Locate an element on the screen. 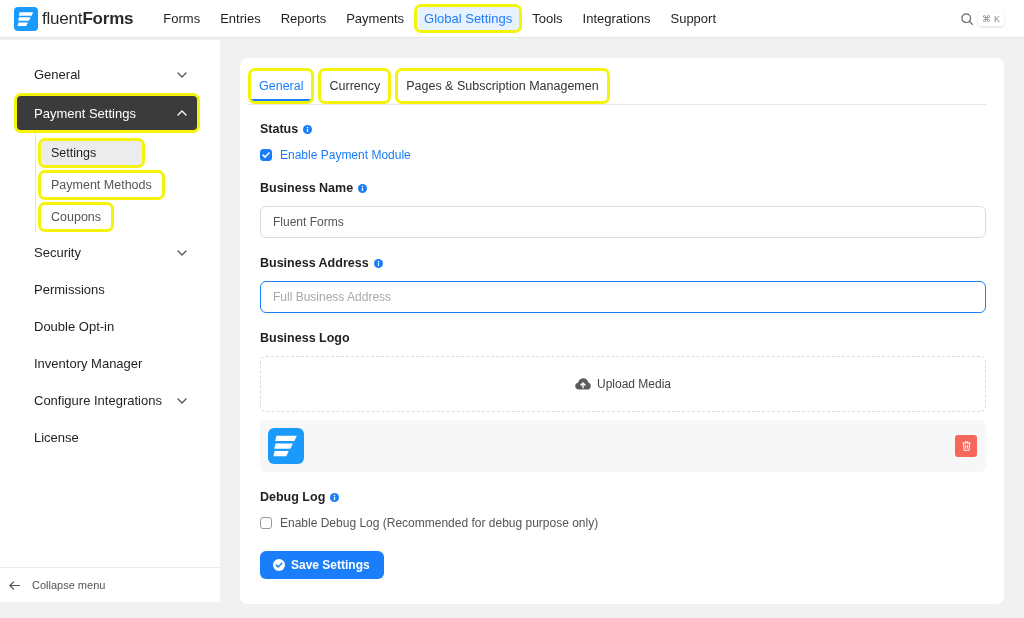 The image size is (1024, 618). collapse-menu-button: Collapse menu is located at coordinates (57, 585).